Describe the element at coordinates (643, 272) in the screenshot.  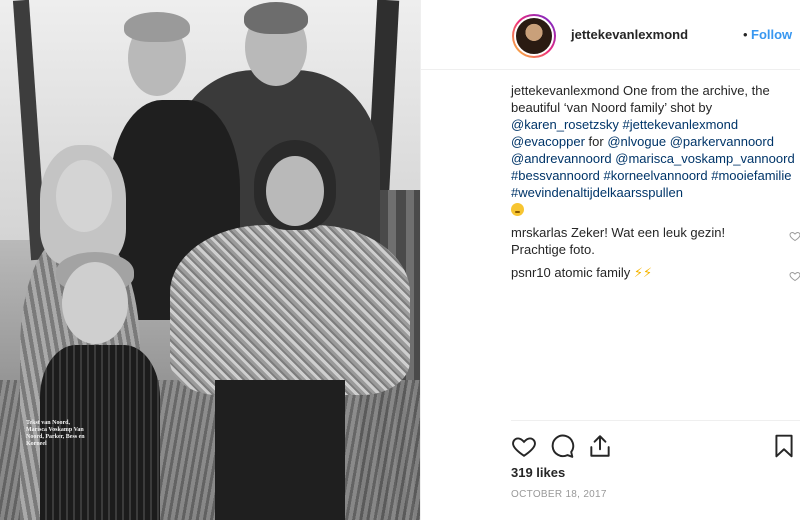
I see `lightning-emoji: ⚡⚡` at that location.